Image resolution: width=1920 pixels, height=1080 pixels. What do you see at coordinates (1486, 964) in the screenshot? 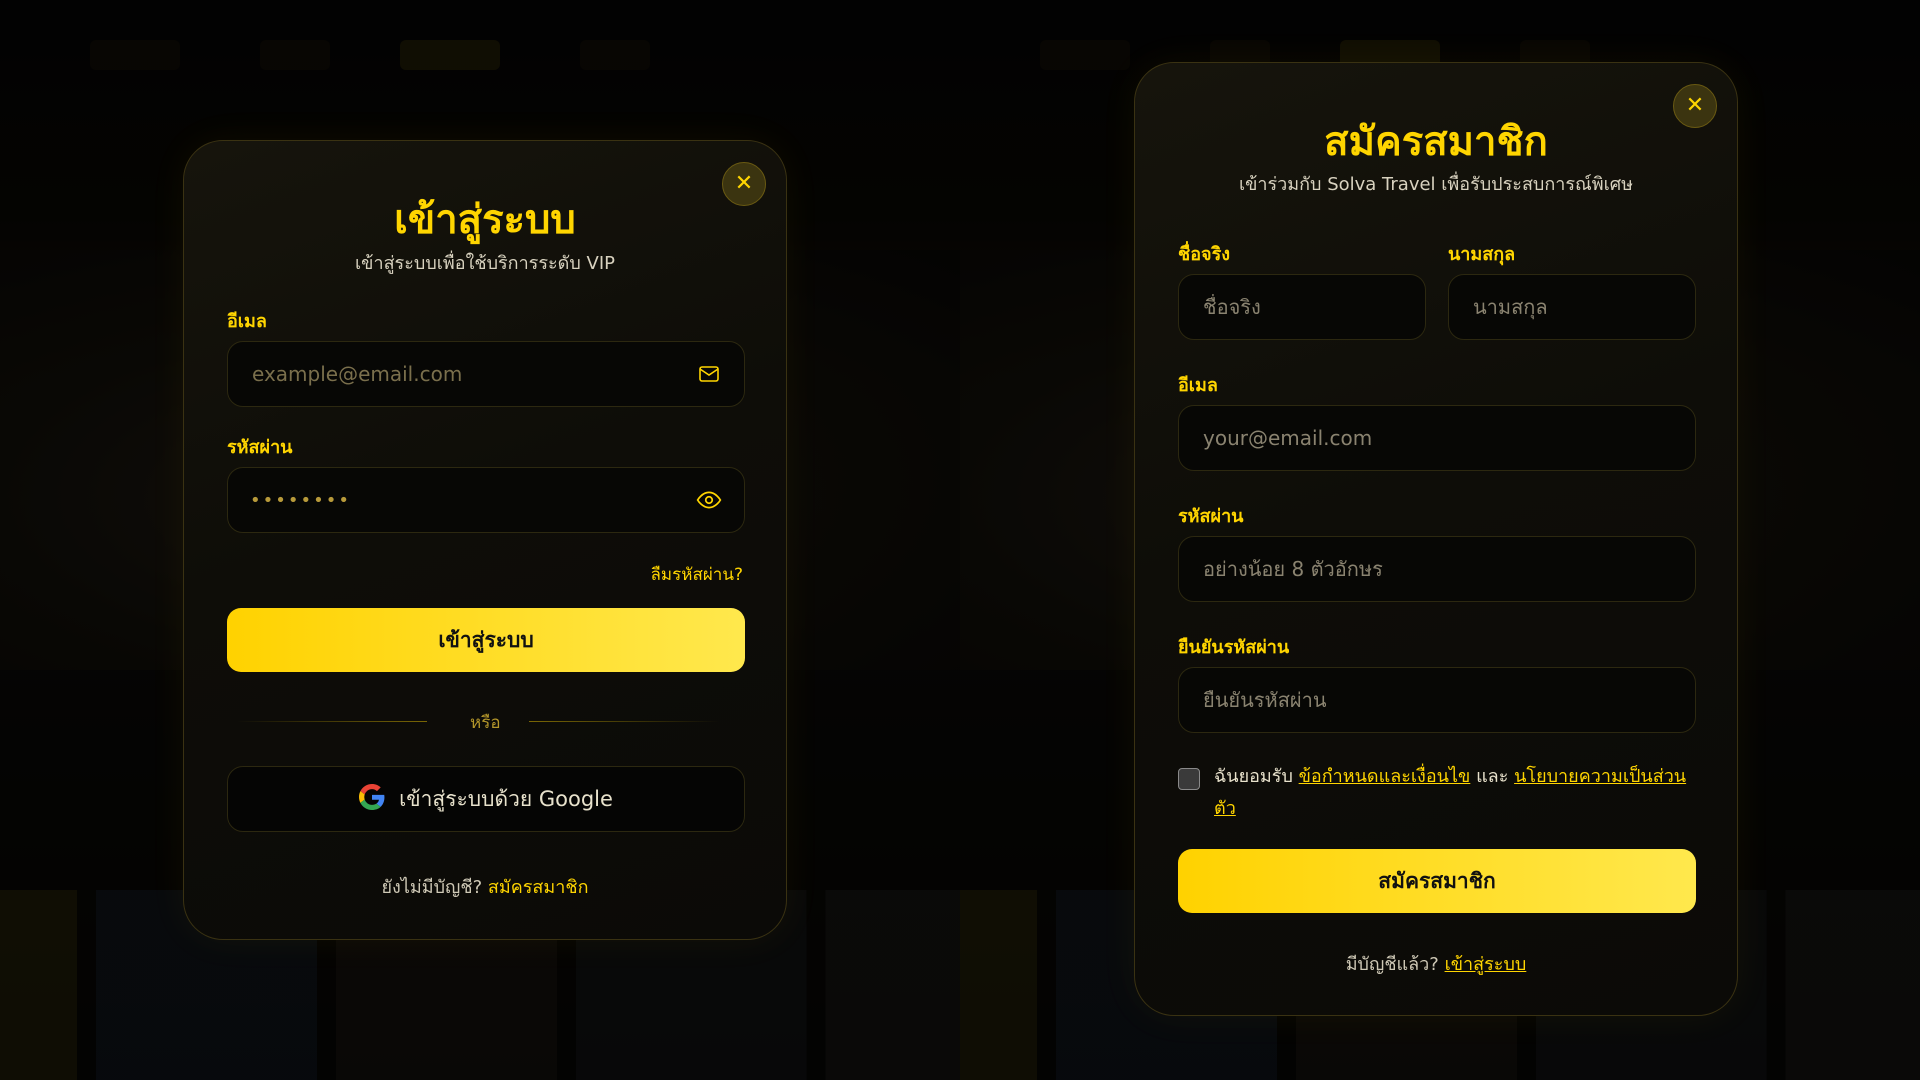
I see `login-link: เข้าสู่ระบบ` at bounding box center [1486, 964].